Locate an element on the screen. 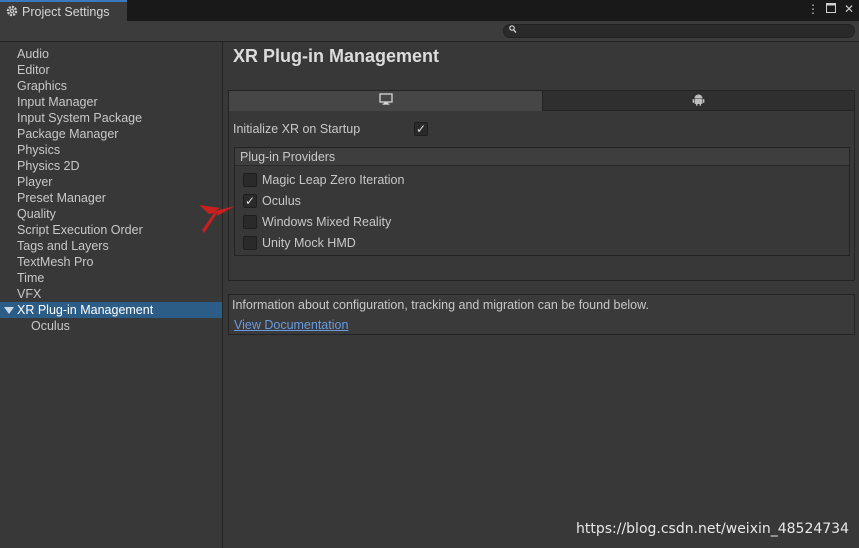 Image resolution: width=859 pixels, height=548 pixels. close-icon: ✕ is located at coordinates (849, 9).